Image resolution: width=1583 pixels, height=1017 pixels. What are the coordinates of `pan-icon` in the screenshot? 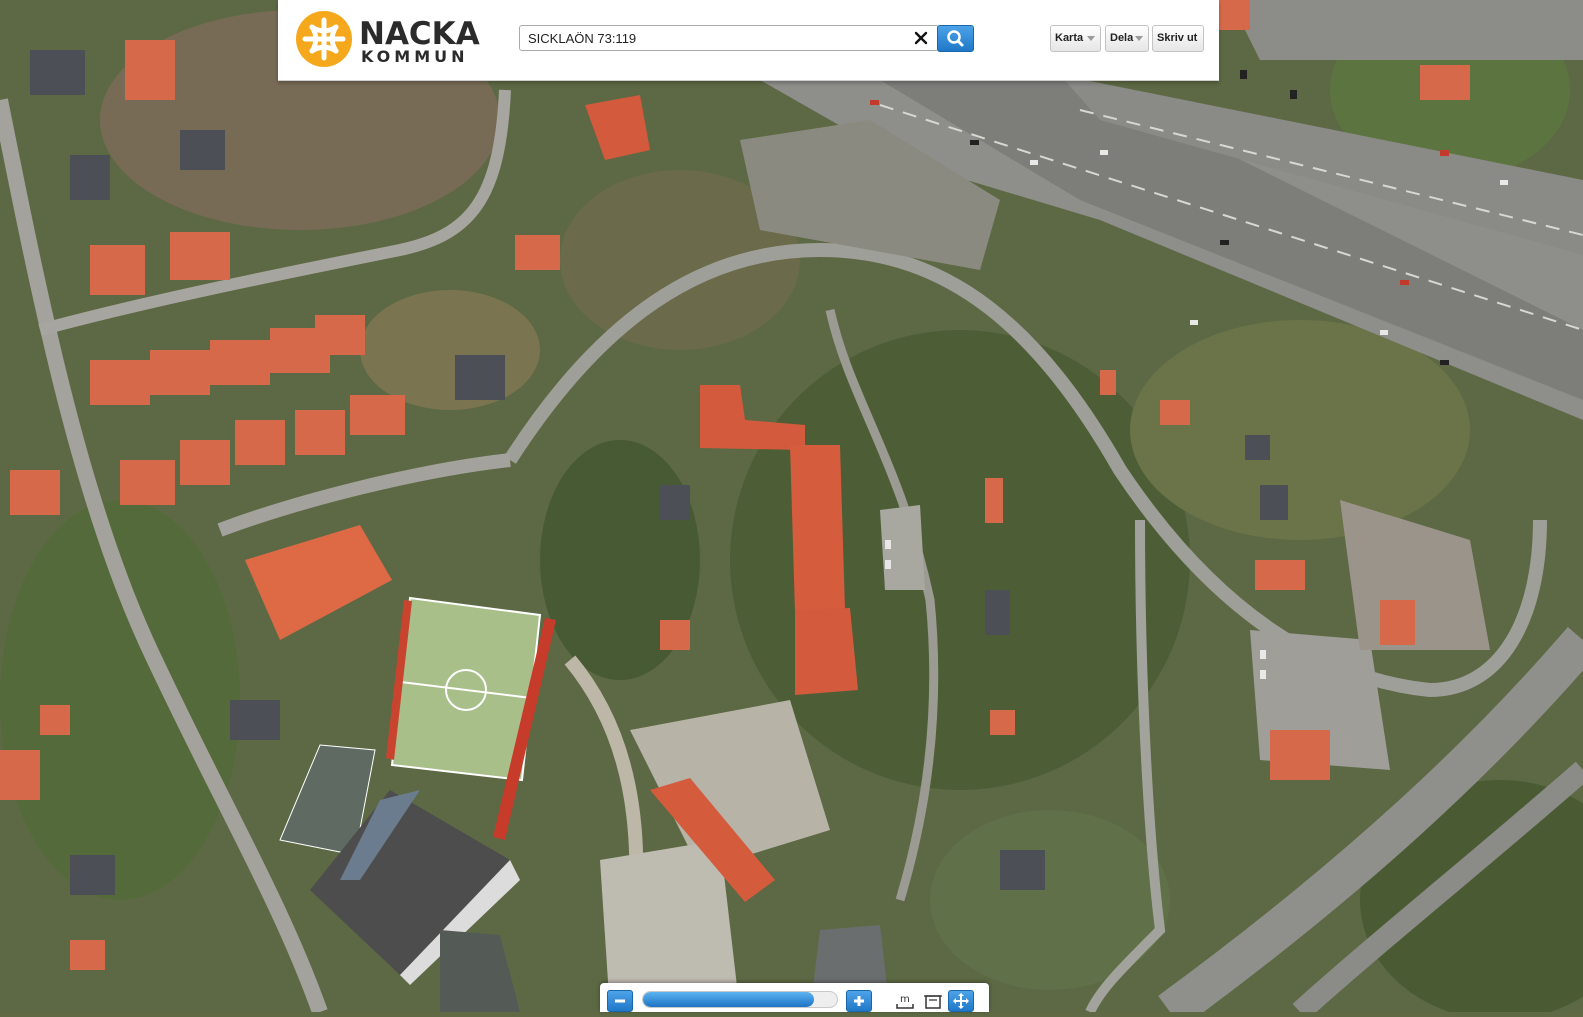 It's located at (961, 1001).